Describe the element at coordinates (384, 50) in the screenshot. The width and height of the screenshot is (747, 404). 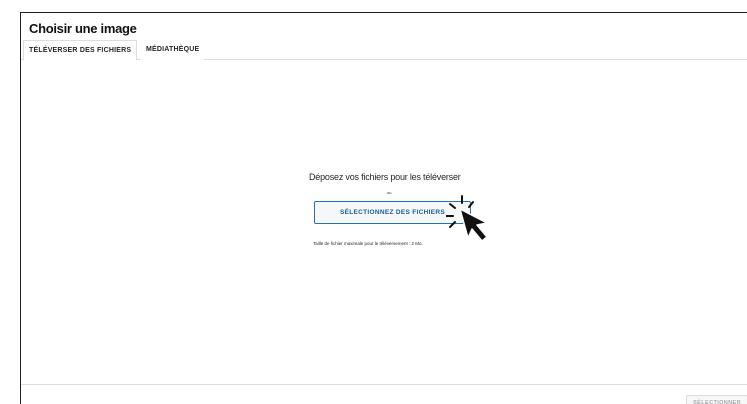
I see `tab-bar: TÉLÉVERSER DES FICHIERS MÉDIATHÈQUE` at that location.